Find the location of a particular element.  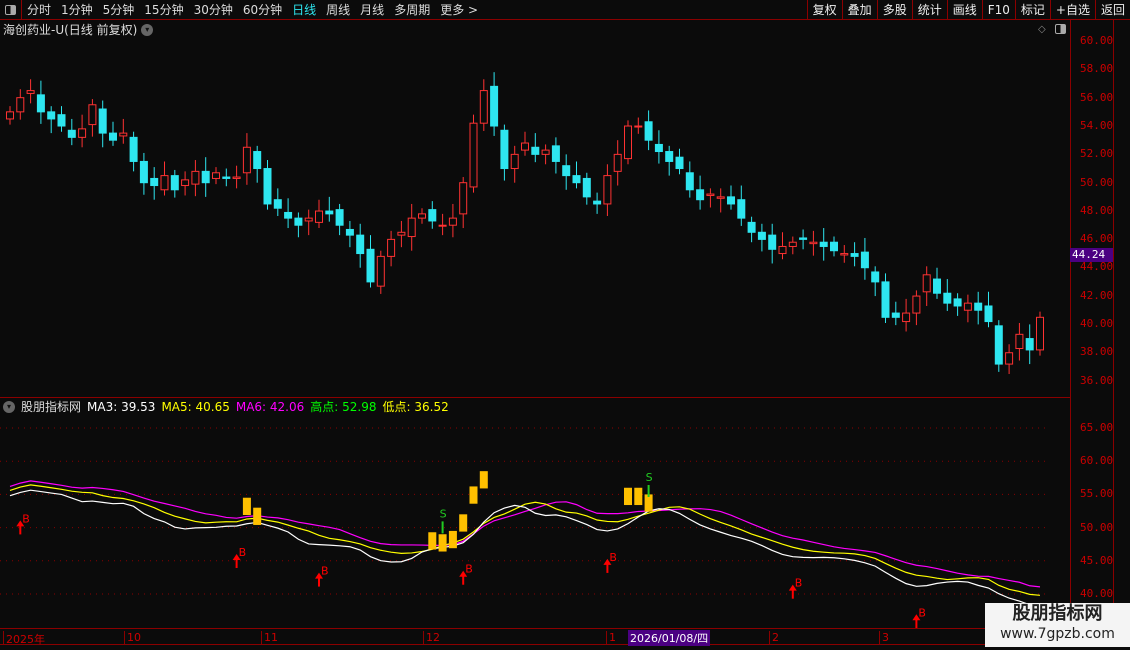

low-value: 低点: 36.52 is located at coordinates (415, 407).